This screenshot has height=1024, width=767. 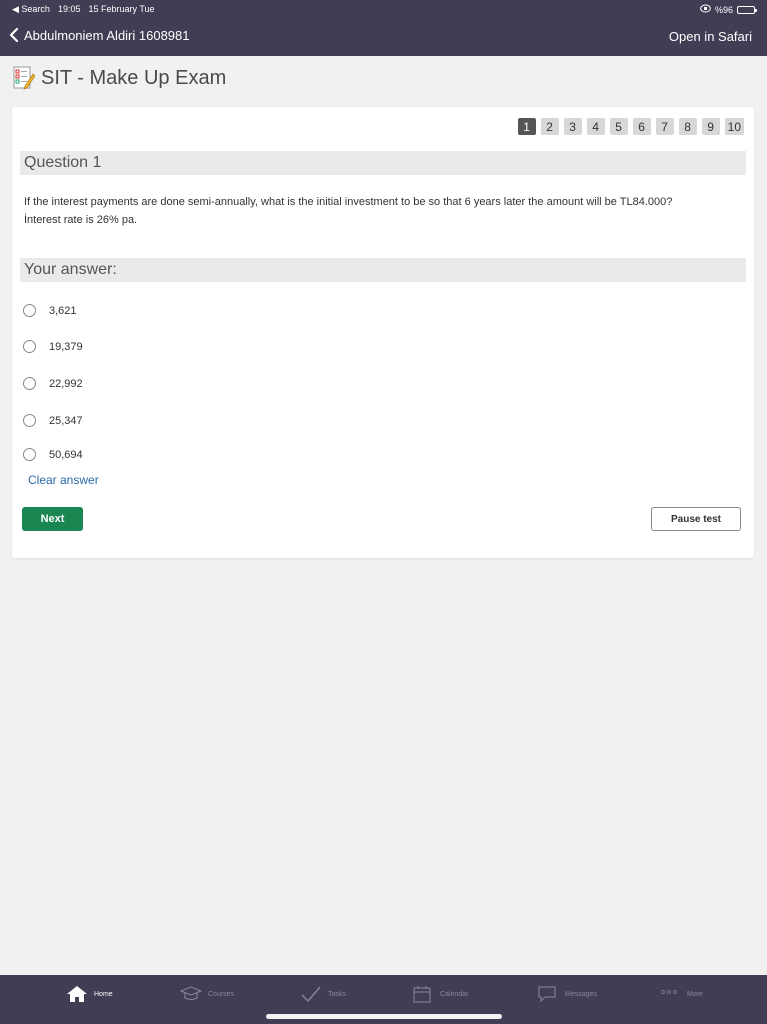 I want to click on status-bar: ◀ Search 19:05 15 February Tue %96, so click(x=383, y=9).